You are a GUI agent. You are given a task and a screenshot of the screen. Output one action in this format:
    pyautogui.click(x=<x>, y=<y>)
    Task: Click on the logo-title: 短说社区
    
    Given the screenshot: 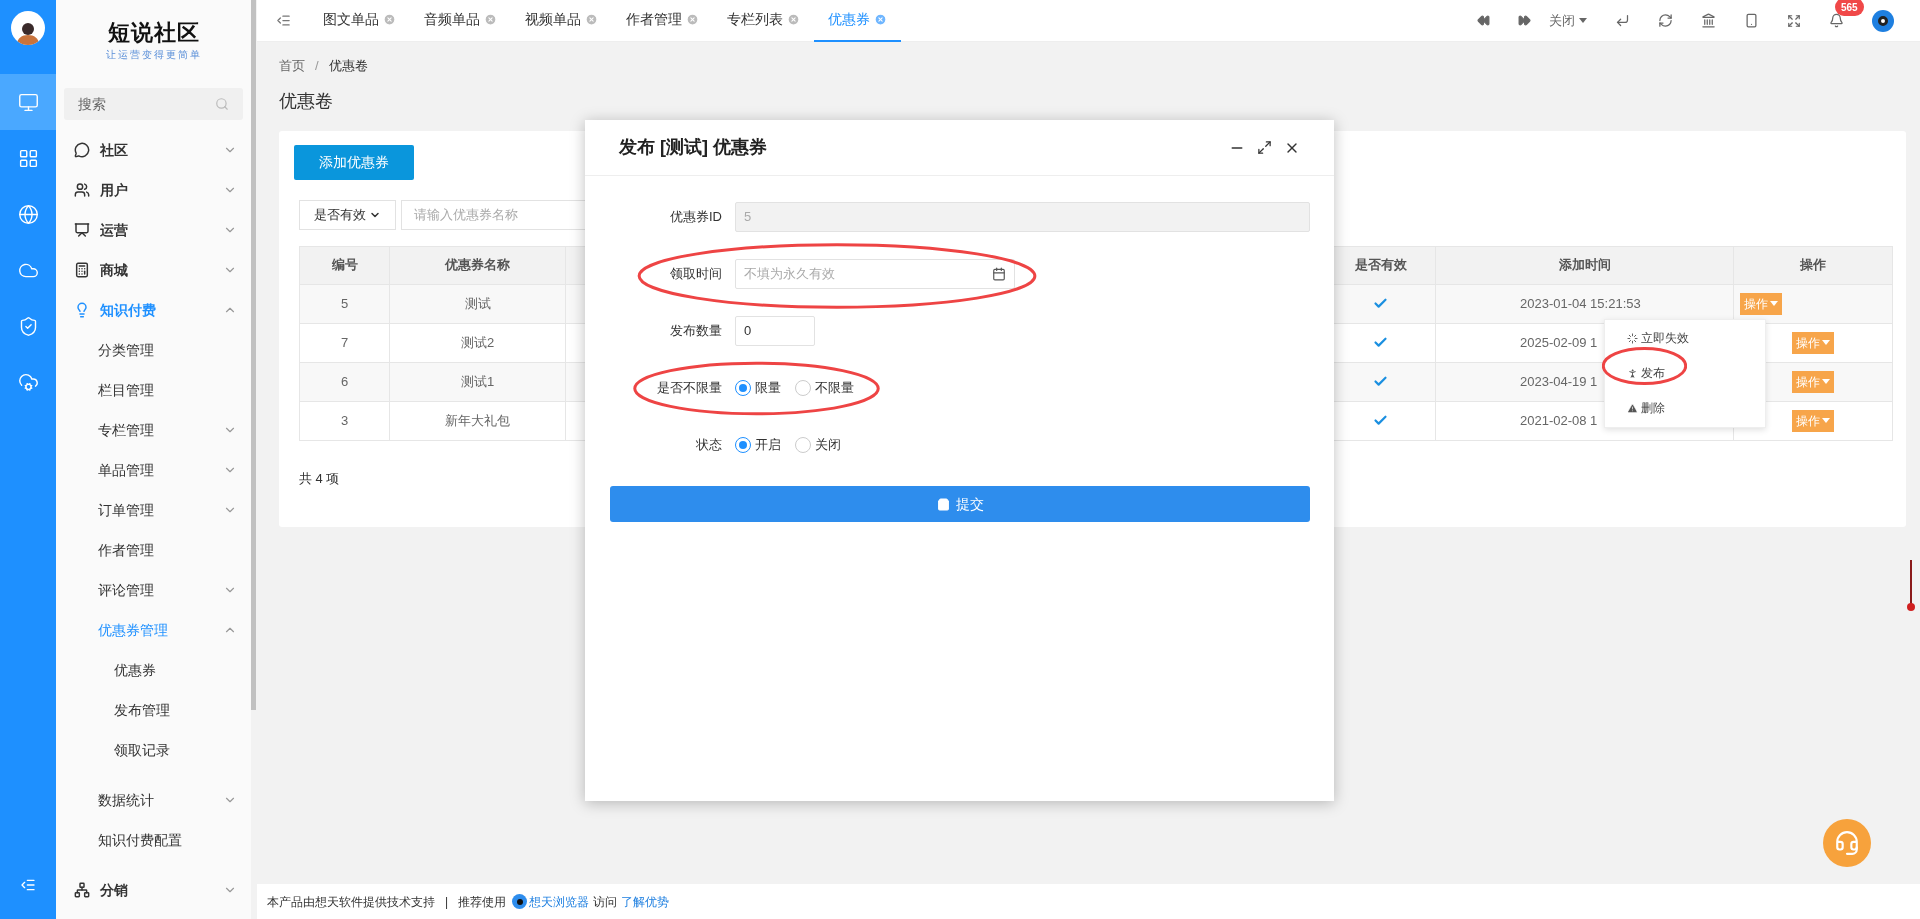 What is the action you would take?
    pyautogui.click(x=153, y=32)
    